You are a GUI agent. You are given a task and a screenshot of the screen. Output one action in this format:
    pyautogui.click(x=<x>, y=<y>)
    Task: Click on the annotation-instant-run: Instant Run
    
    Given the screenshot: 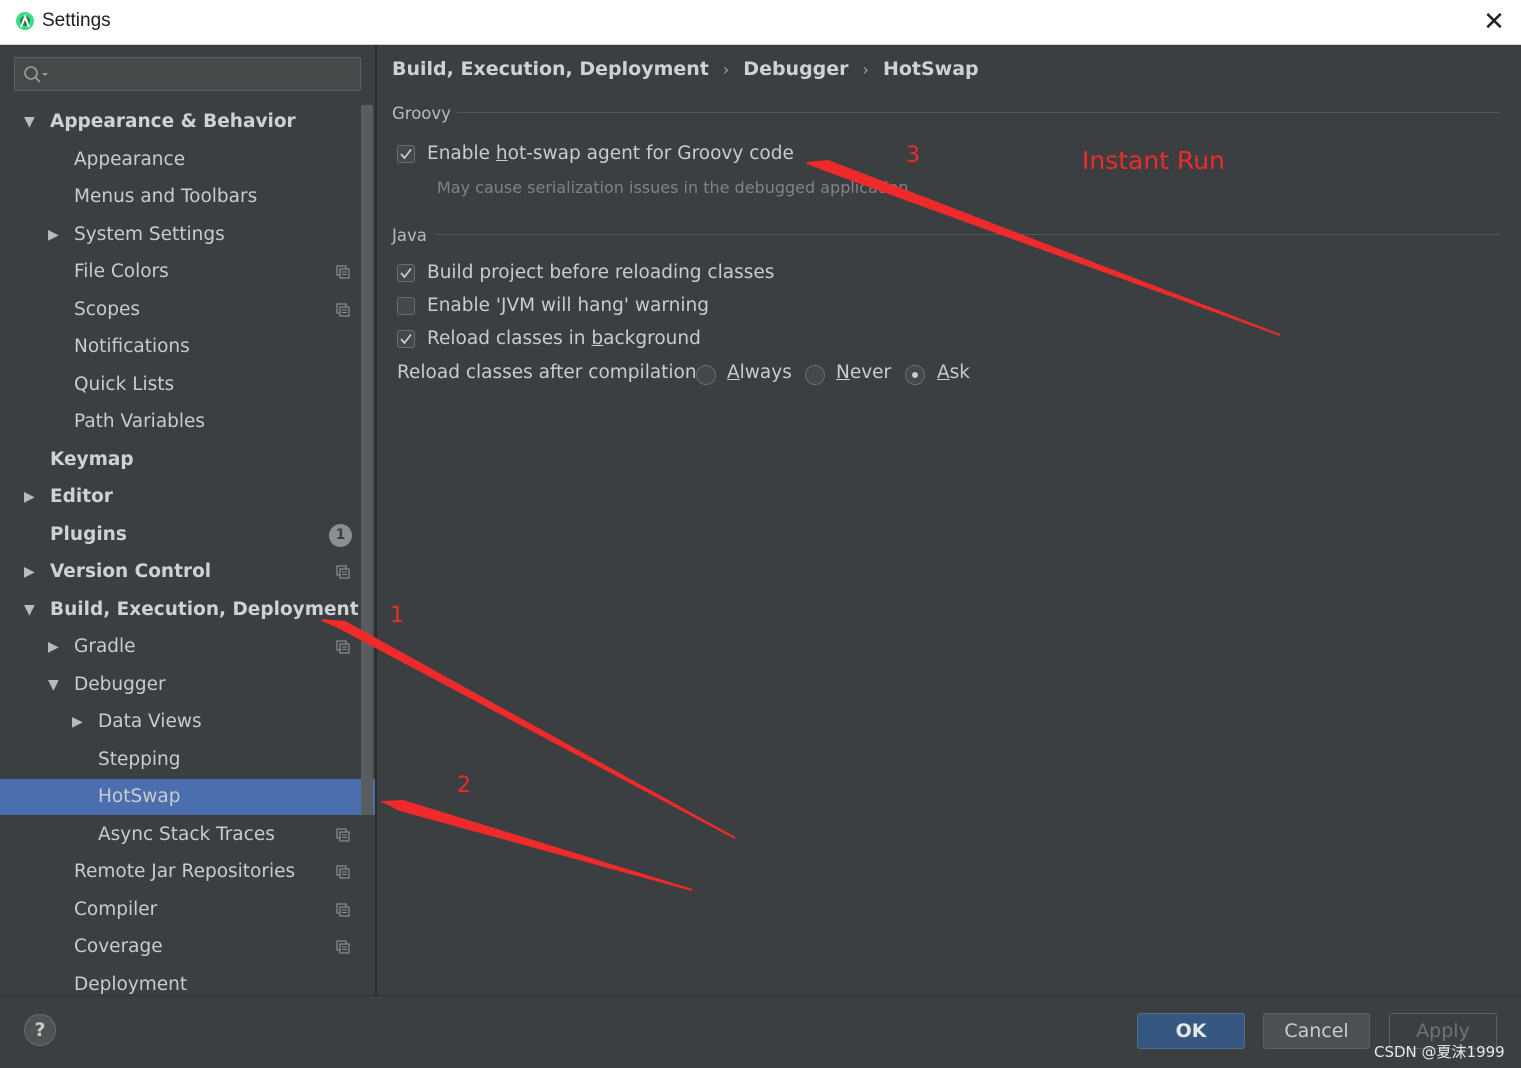 What is the action you would take?
    pyautogui.click(x=1153, y=160)
    